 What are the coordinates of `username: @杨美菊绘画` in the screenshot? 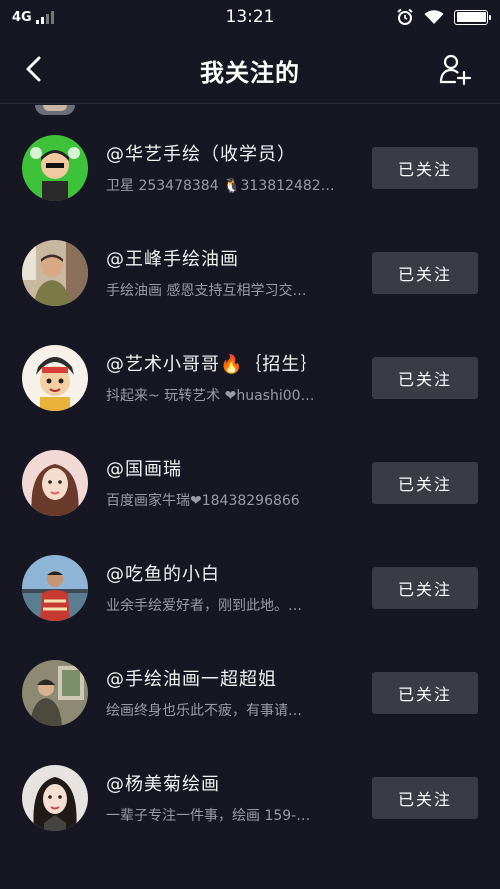 It's located at (163, 783).